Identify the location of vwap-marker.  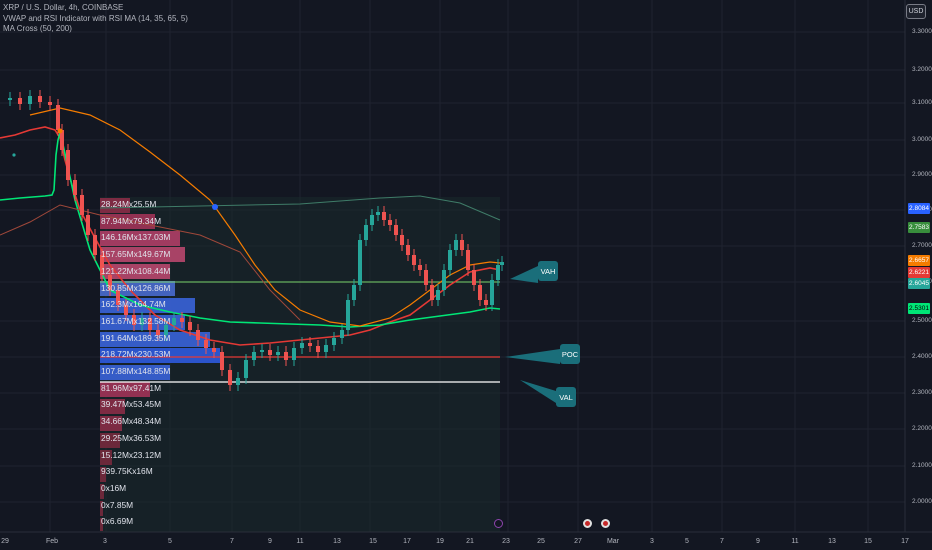
(215, 207).